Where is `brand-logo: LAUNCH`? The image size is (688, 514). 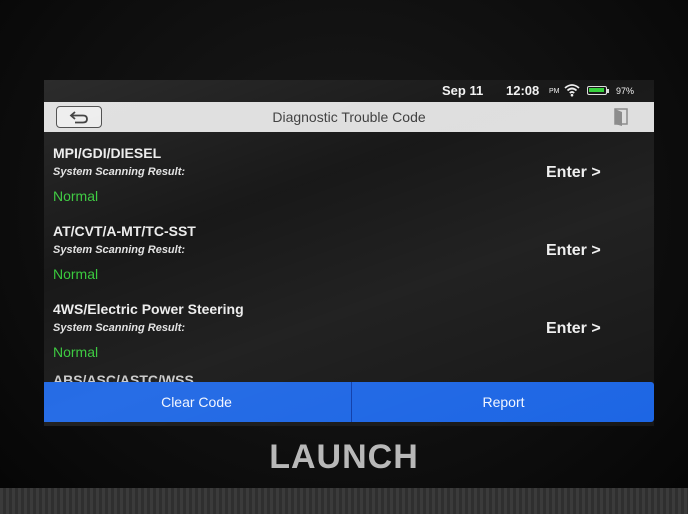
brand-logo: LAUNCH is located at coordinates (344, 457).